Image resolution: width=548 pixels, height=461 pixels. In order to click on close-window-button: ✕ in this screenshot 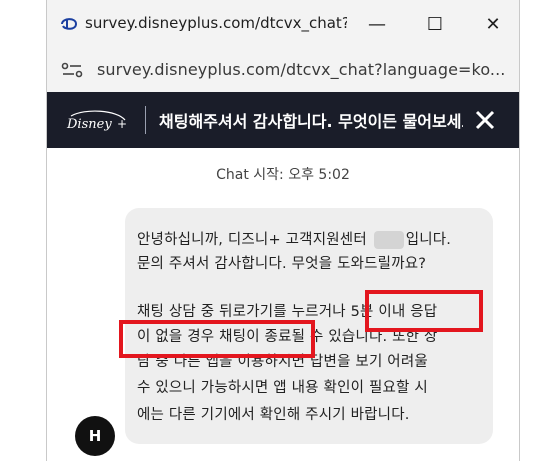, I will do `click(493, 24)`.